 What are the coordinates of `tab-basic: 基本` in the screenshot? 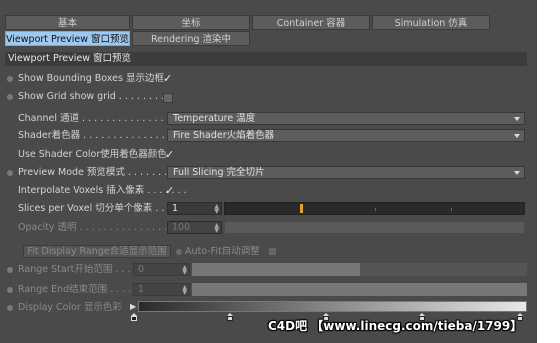 It's located at (67, 22).